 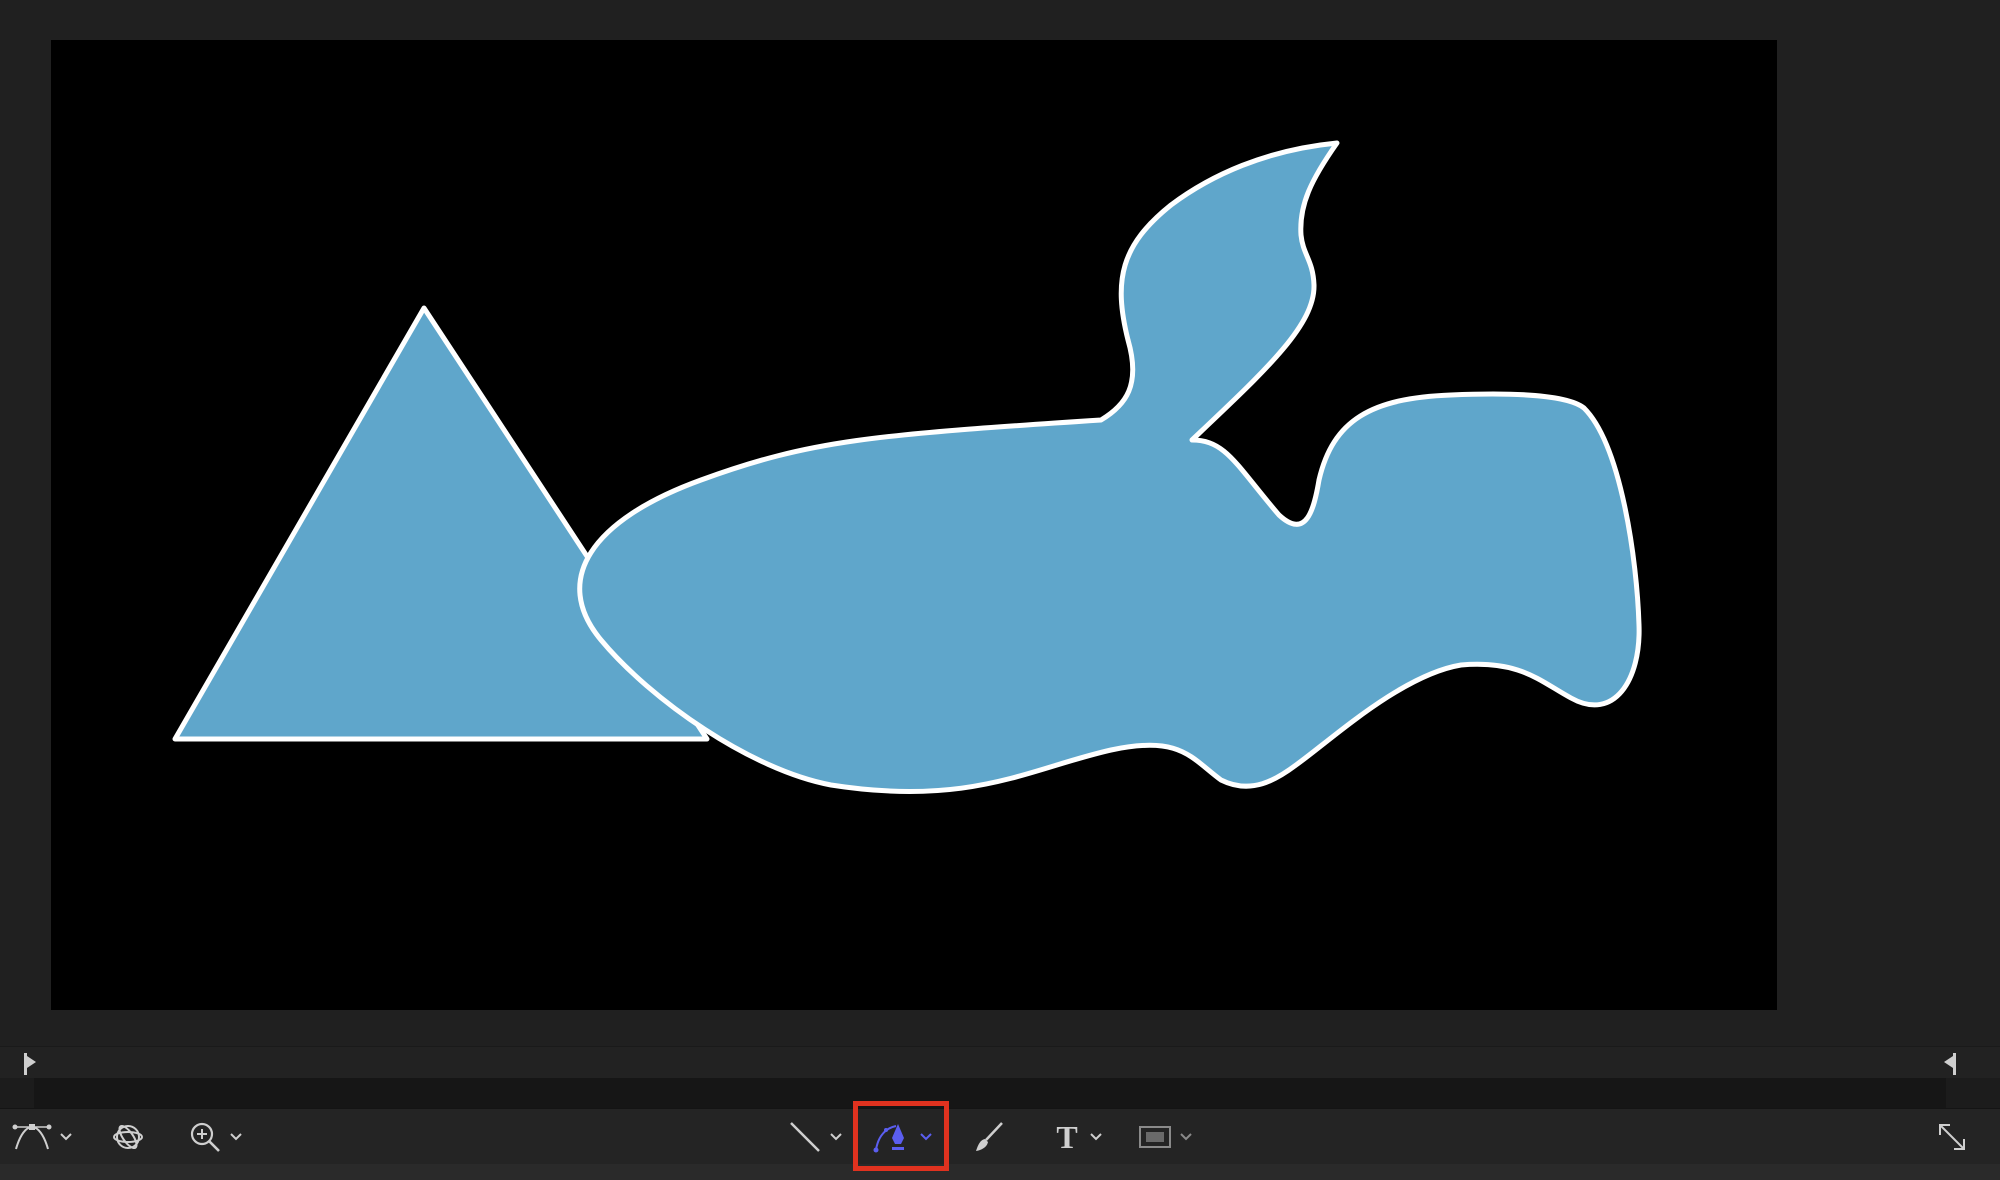 What do you see at coordinates (901, 1136) in the screenshot?
I see `active-tool-highlight` at bounding box center [901, 1136].